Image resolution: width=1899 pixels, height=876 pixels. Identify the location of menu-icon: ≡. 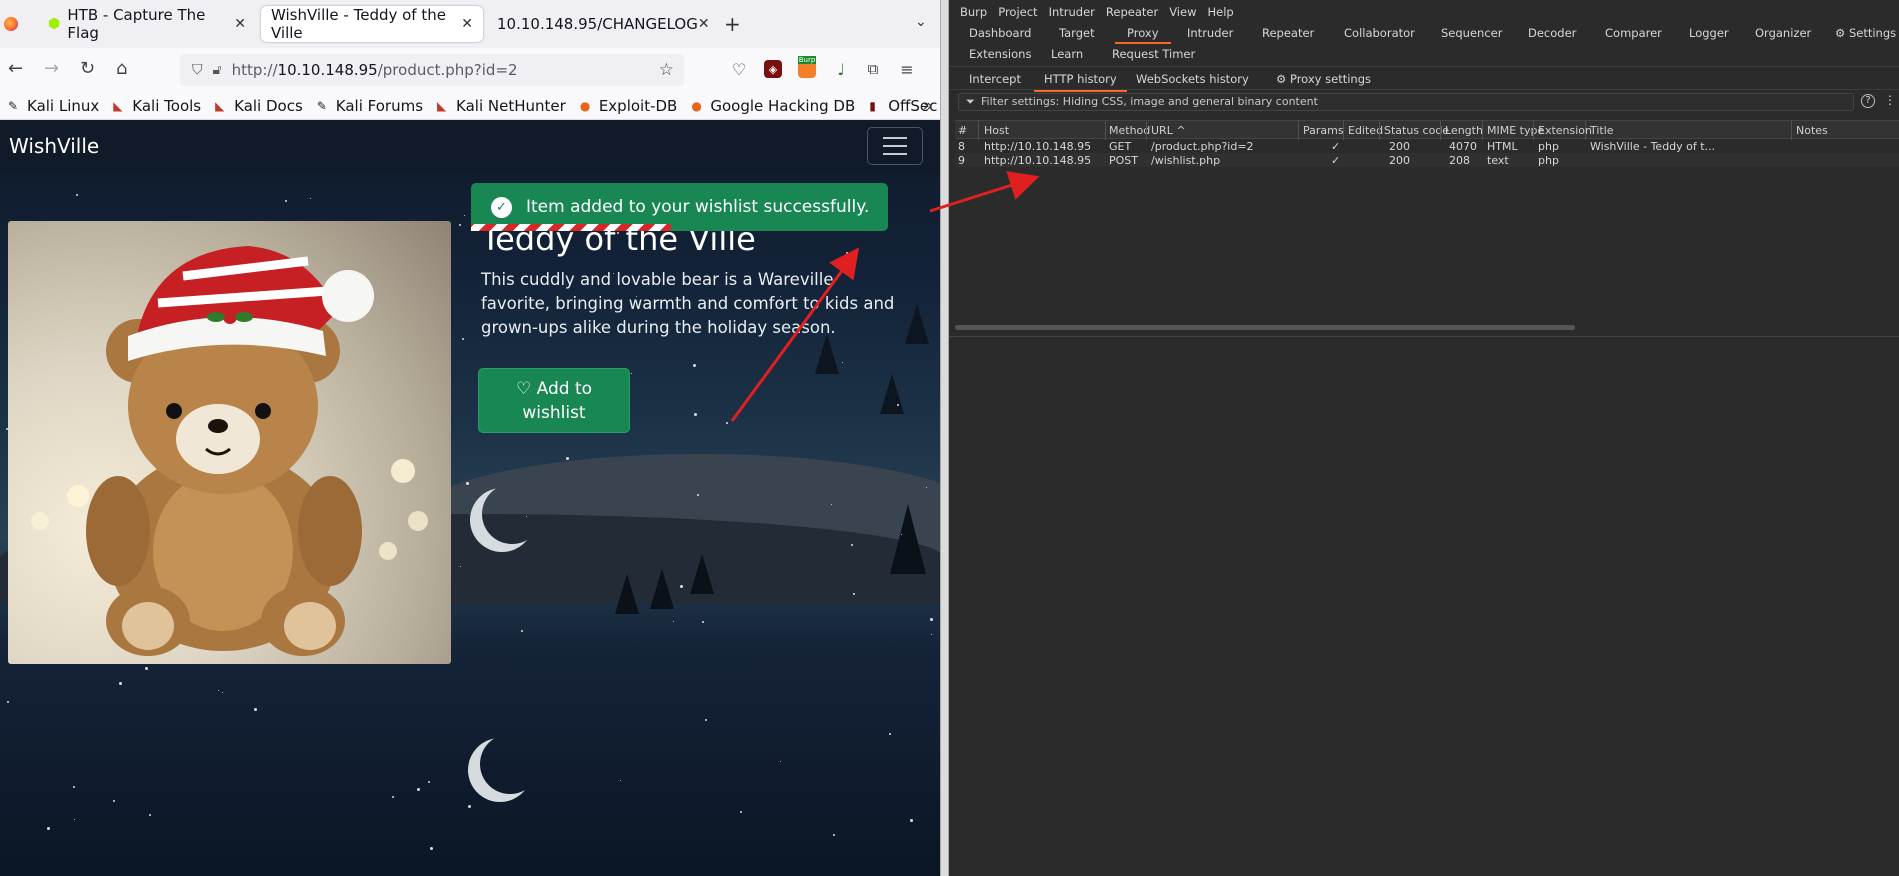
(907, 69).